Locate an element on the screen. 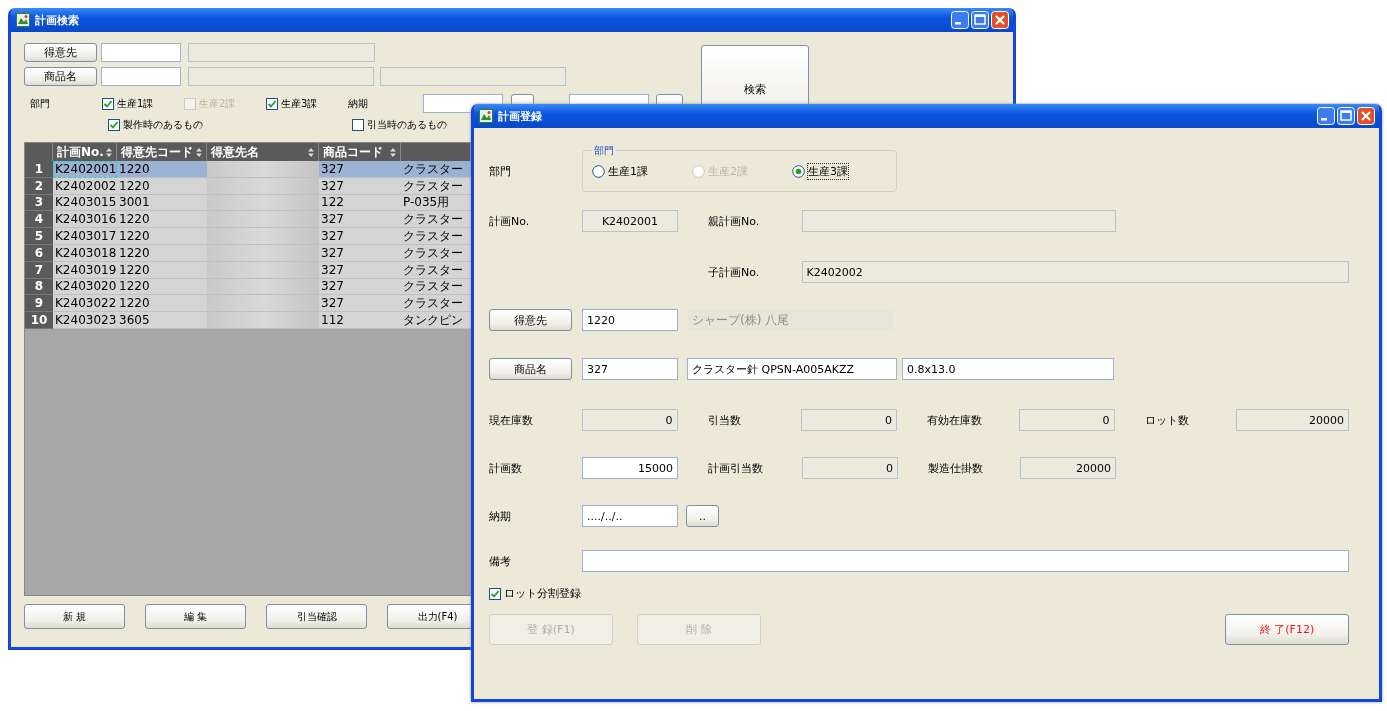  checkbox-label: 製作時のあるもの is located at coordinates (163, 125).